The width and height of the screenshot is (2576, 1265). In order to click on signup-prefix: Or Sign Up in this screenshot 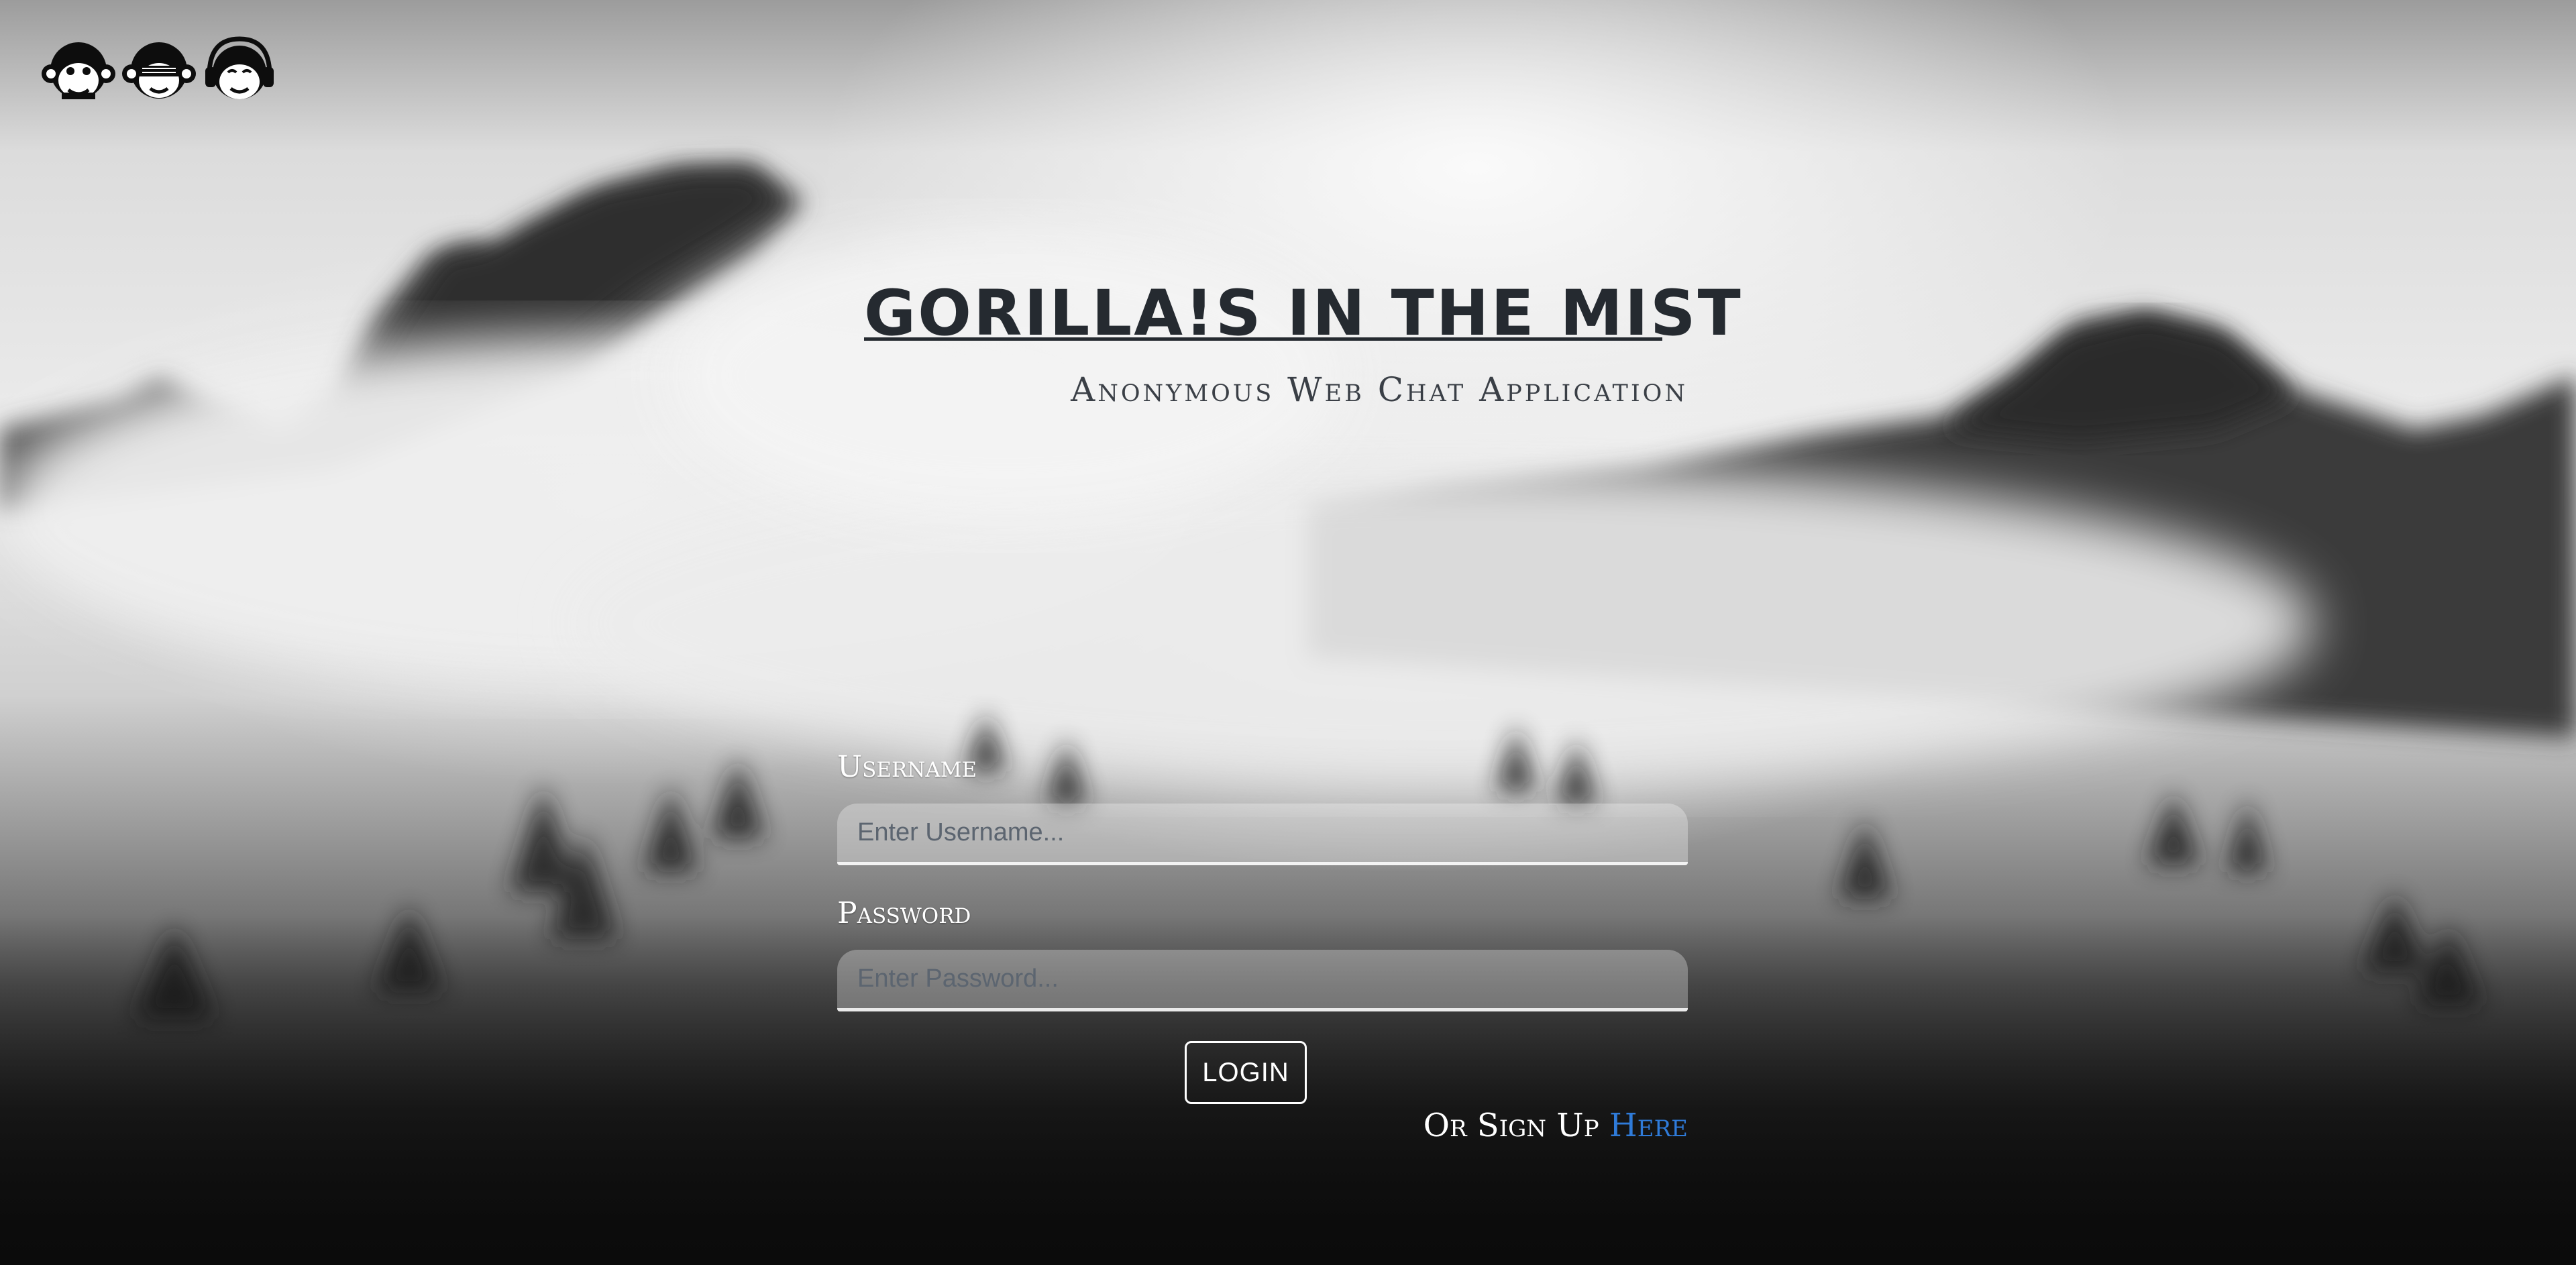, I will do `click(1511, 1125)`.